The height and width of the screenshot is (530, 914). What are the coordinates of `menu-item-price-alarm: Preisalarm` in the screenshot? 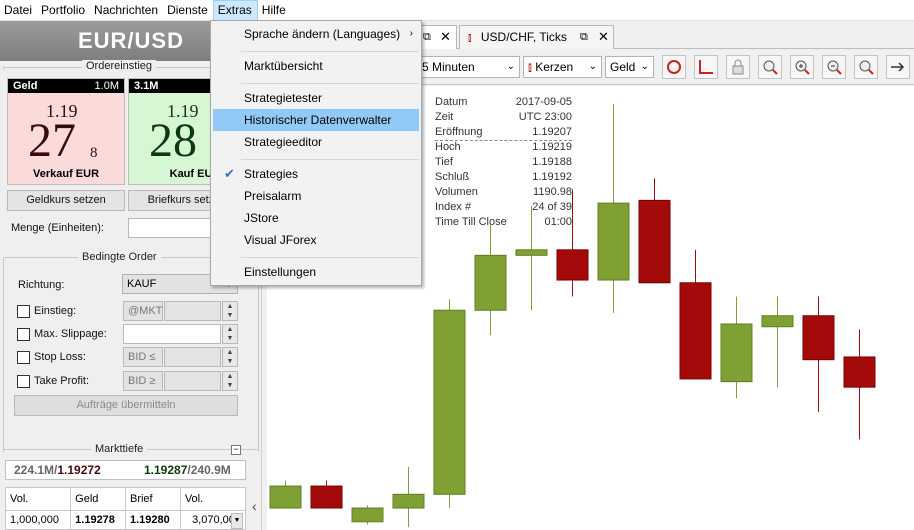 It's located at (316, 196).